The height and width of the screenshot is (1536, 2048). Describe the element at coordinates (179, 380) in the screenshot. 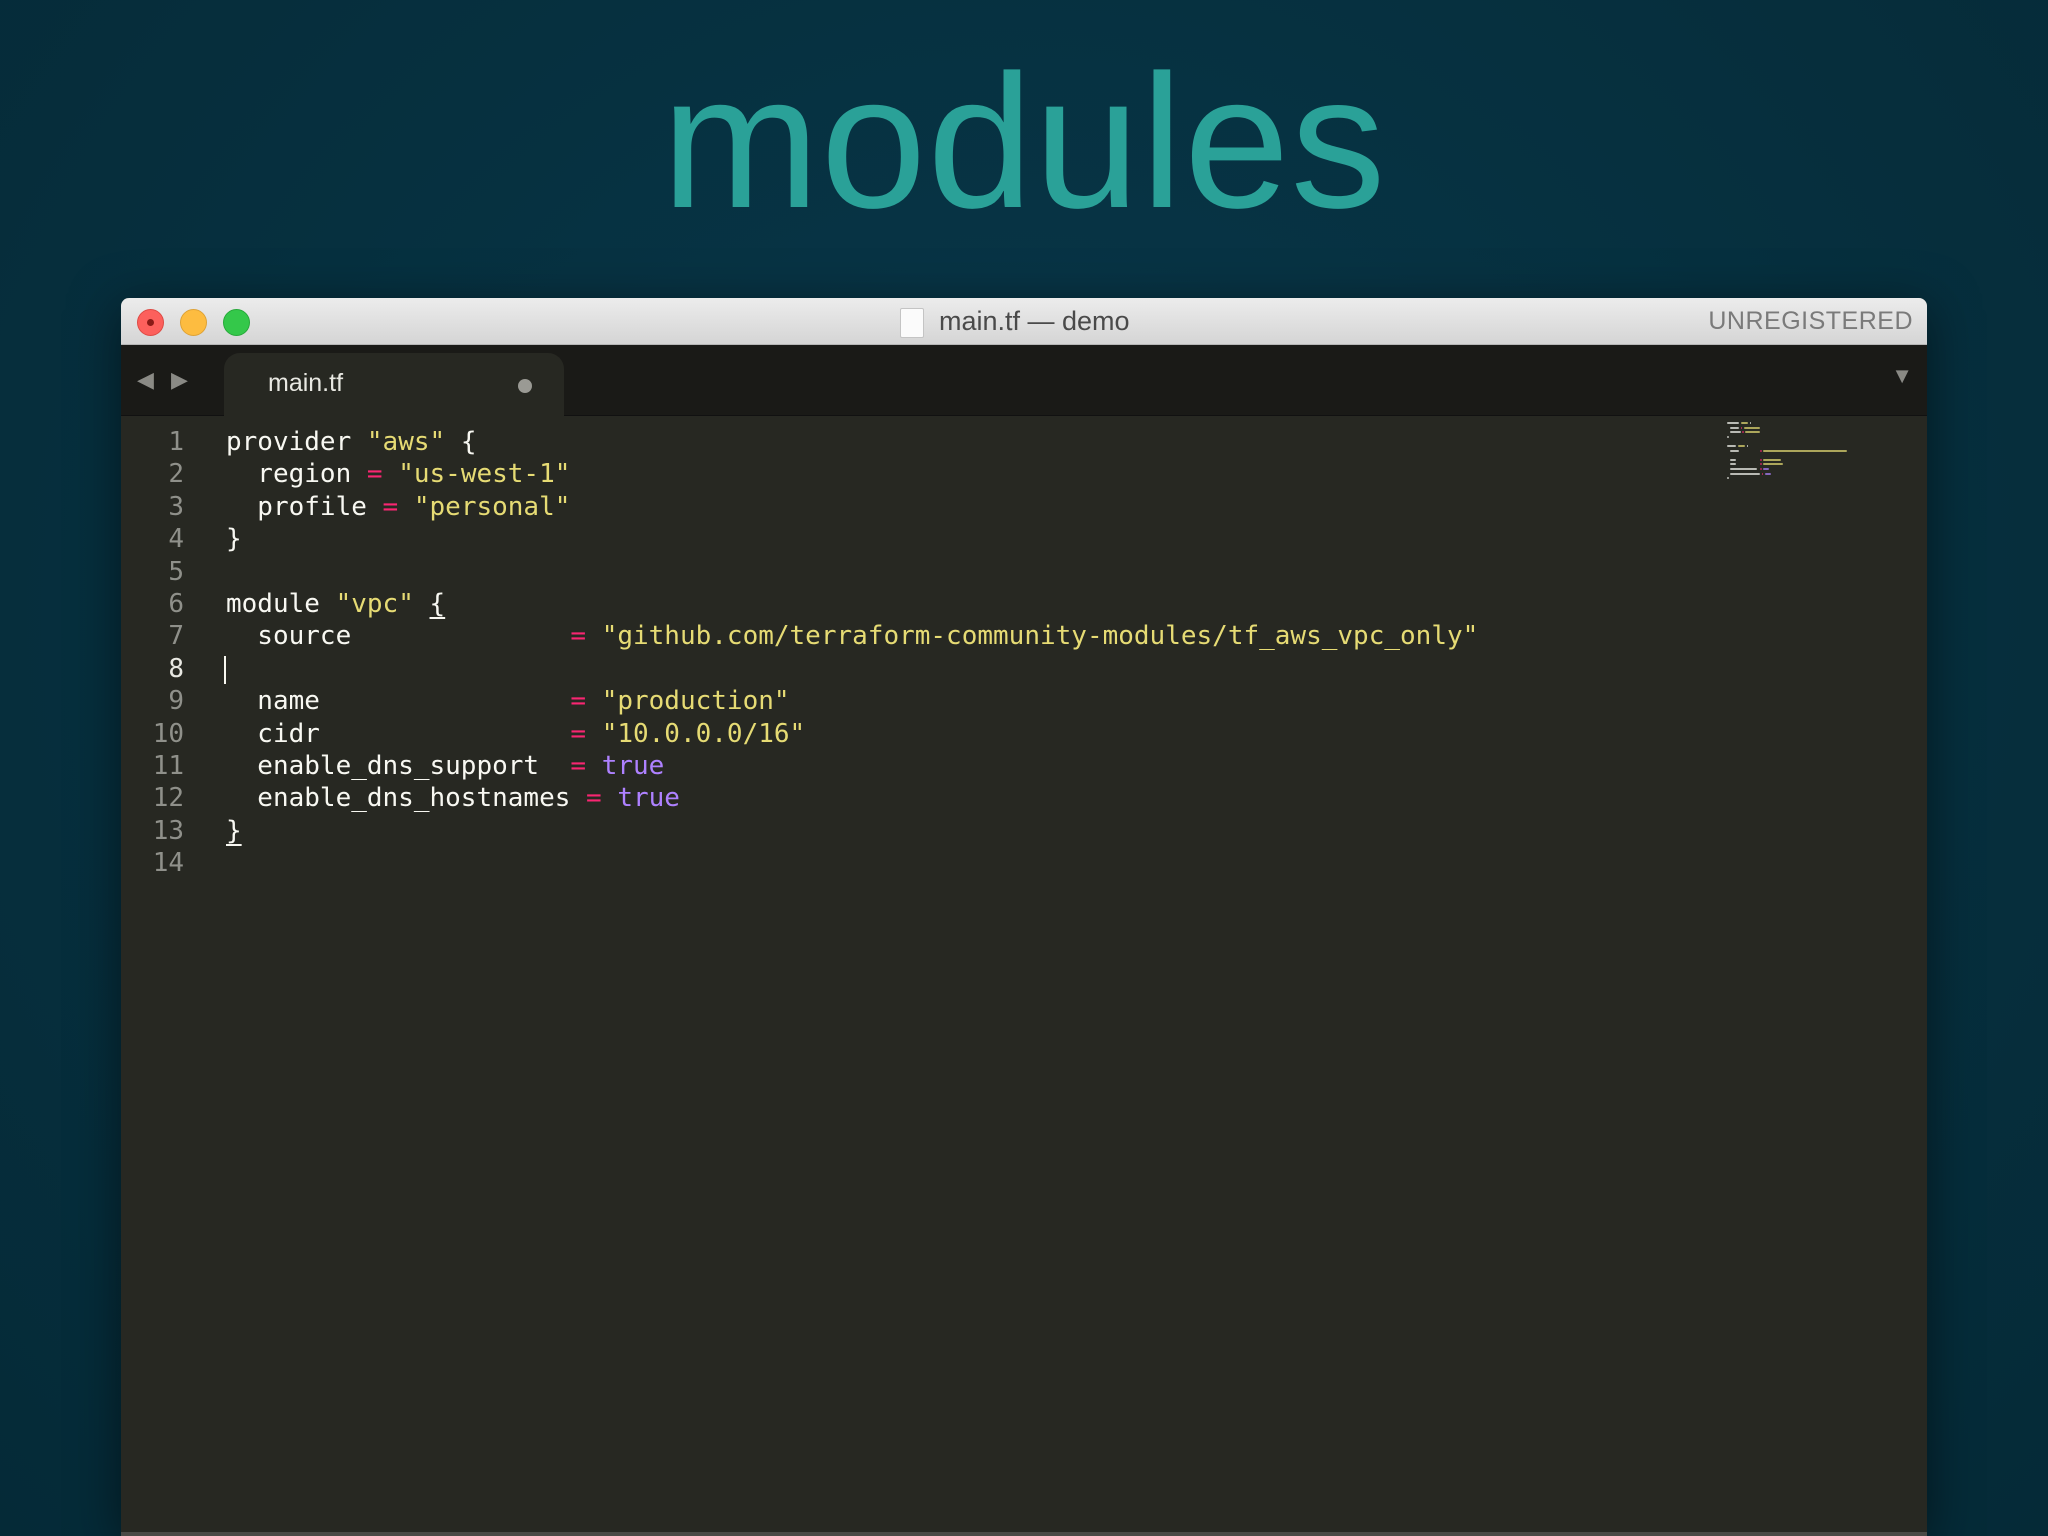

I see `forward-arrow-icon: ▶` at that location.